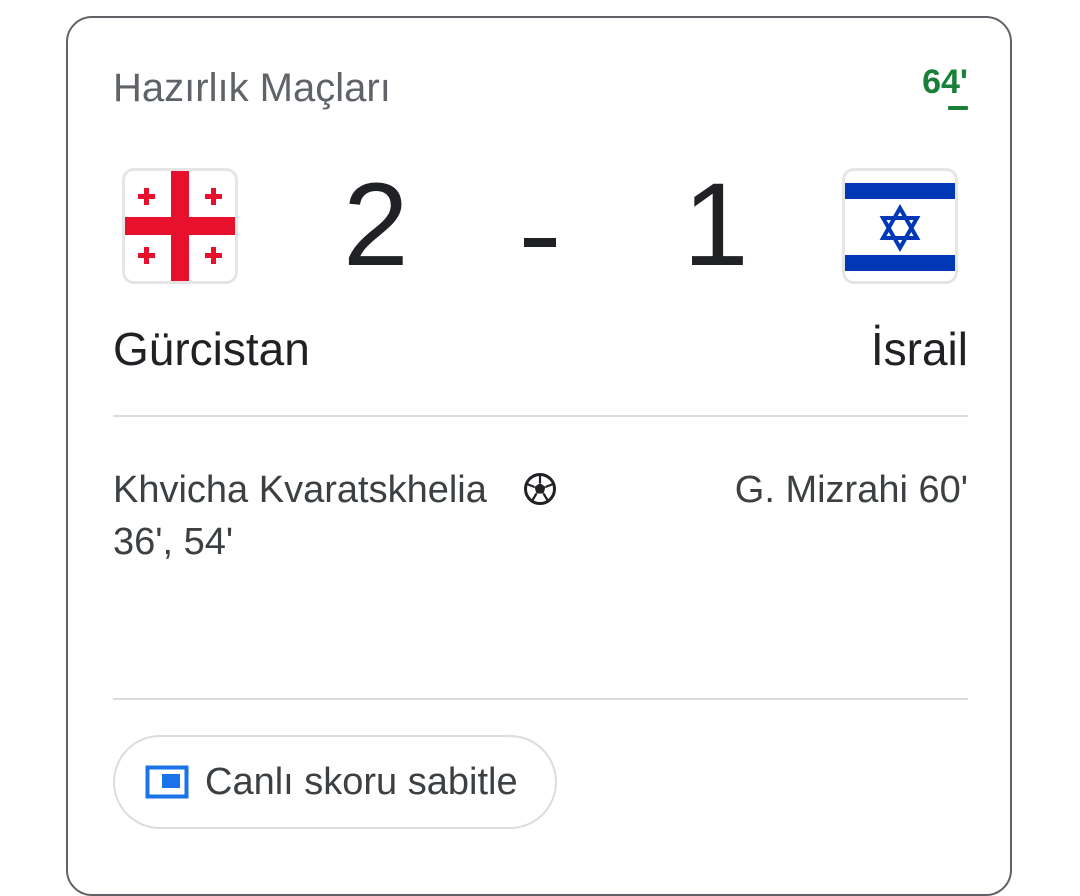  I want to click on away-goal-scorers: G. Mizrahi 60', so click(851, 490).